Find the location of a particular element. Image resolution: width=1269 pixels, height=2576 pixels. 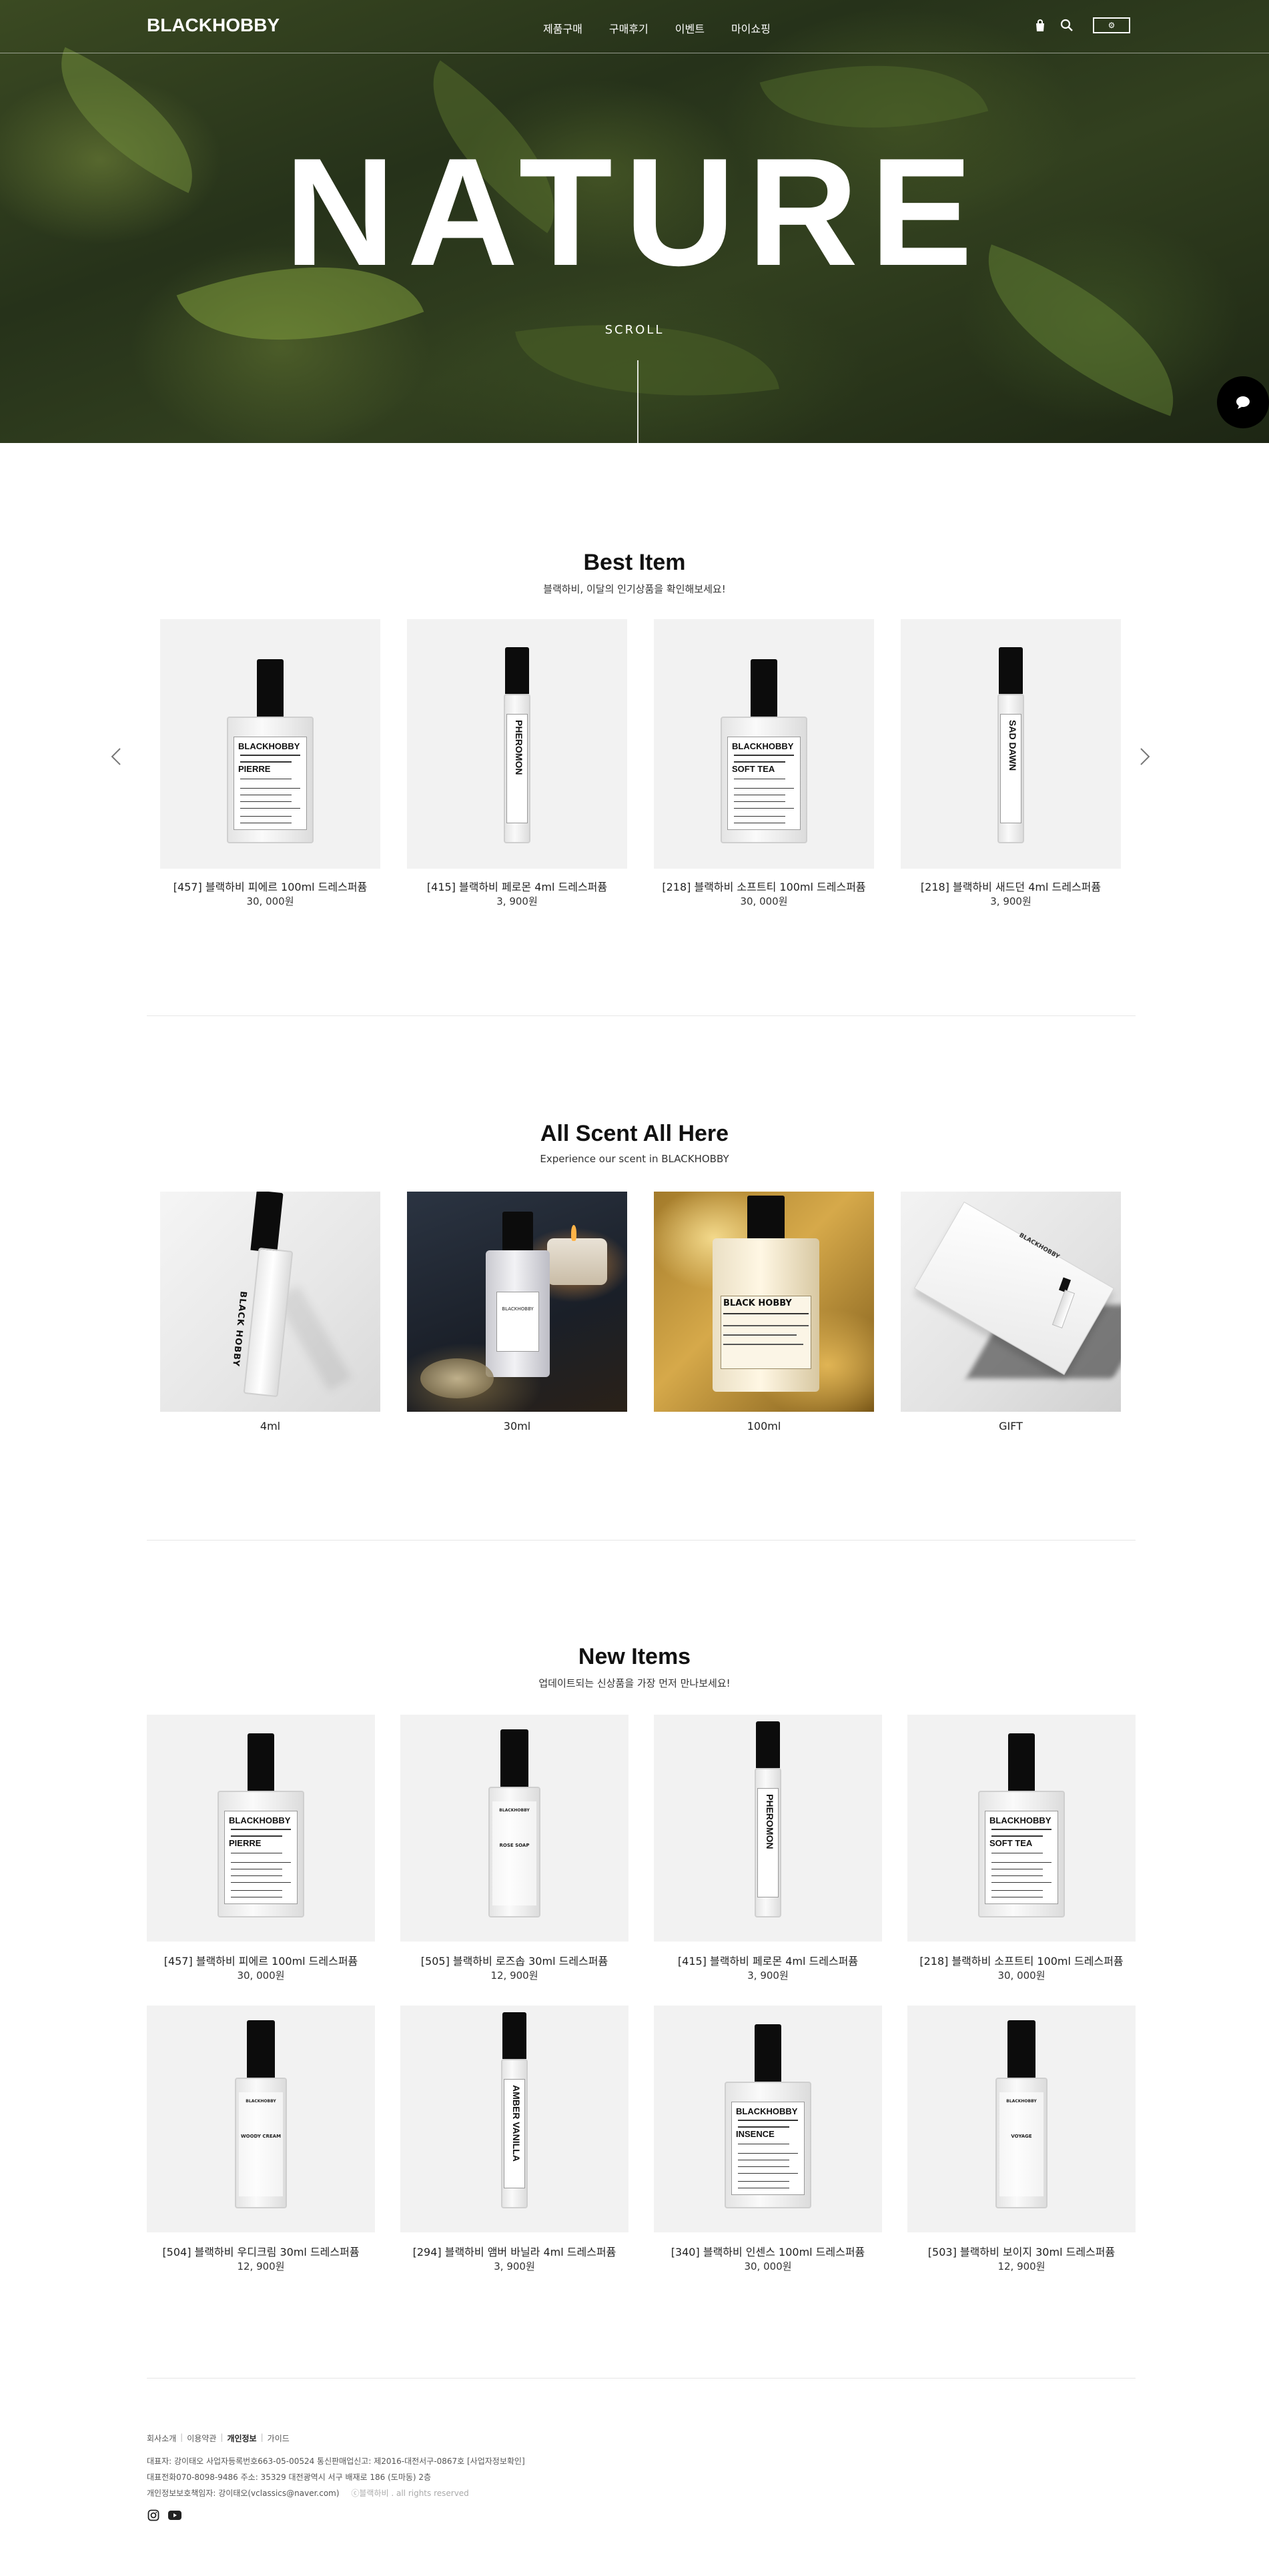

product-image: BLACKHOBBY ROSE SOAP is located at coordinates (514, 1828).